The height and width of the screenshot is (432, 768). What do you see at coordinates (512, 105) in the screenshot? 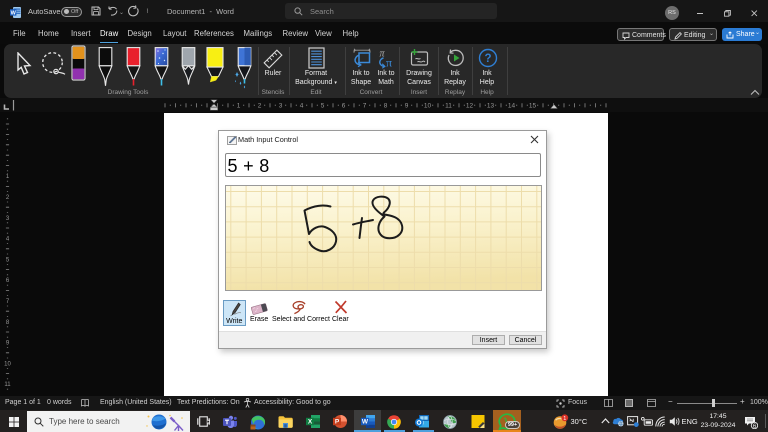
I see `svg-text: 14` at bounding box center [512, 105].